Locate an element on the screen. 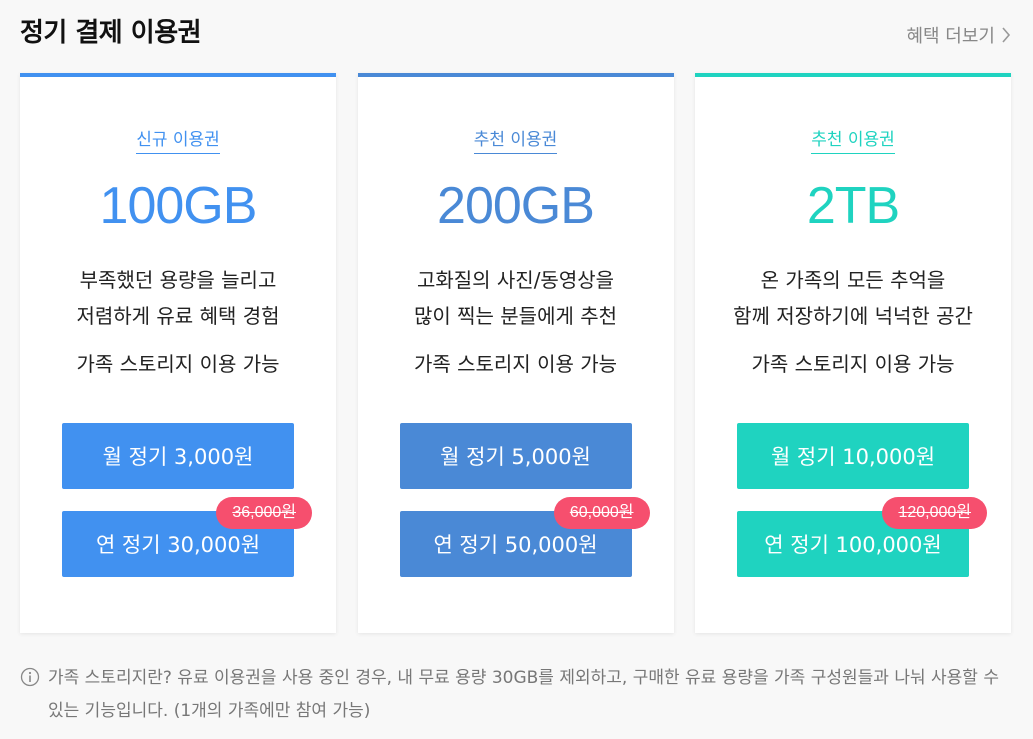  plan-desc-line2: 저렴하게 유료 혜택 경험 is located at coordinates (178, 316).